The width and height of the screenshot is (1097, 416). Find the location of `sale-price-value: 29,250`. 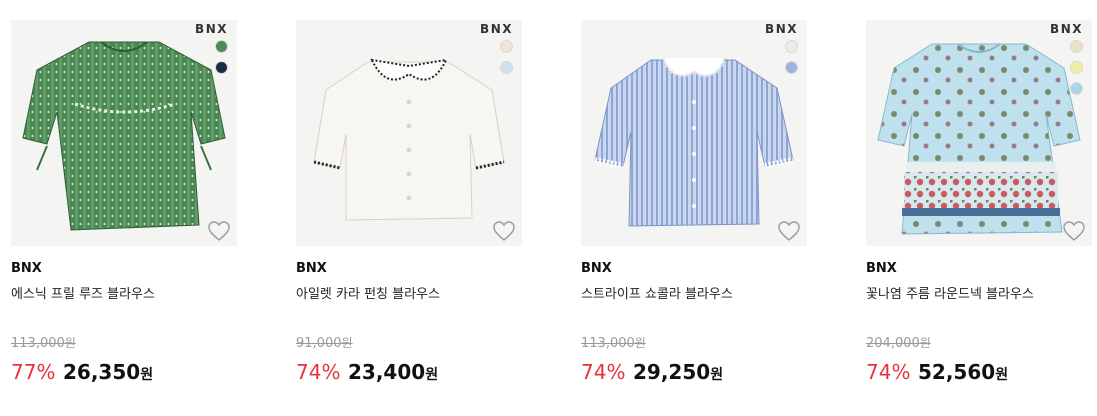

sale-price-value: 29,250 is located at coordinates (672, 372).